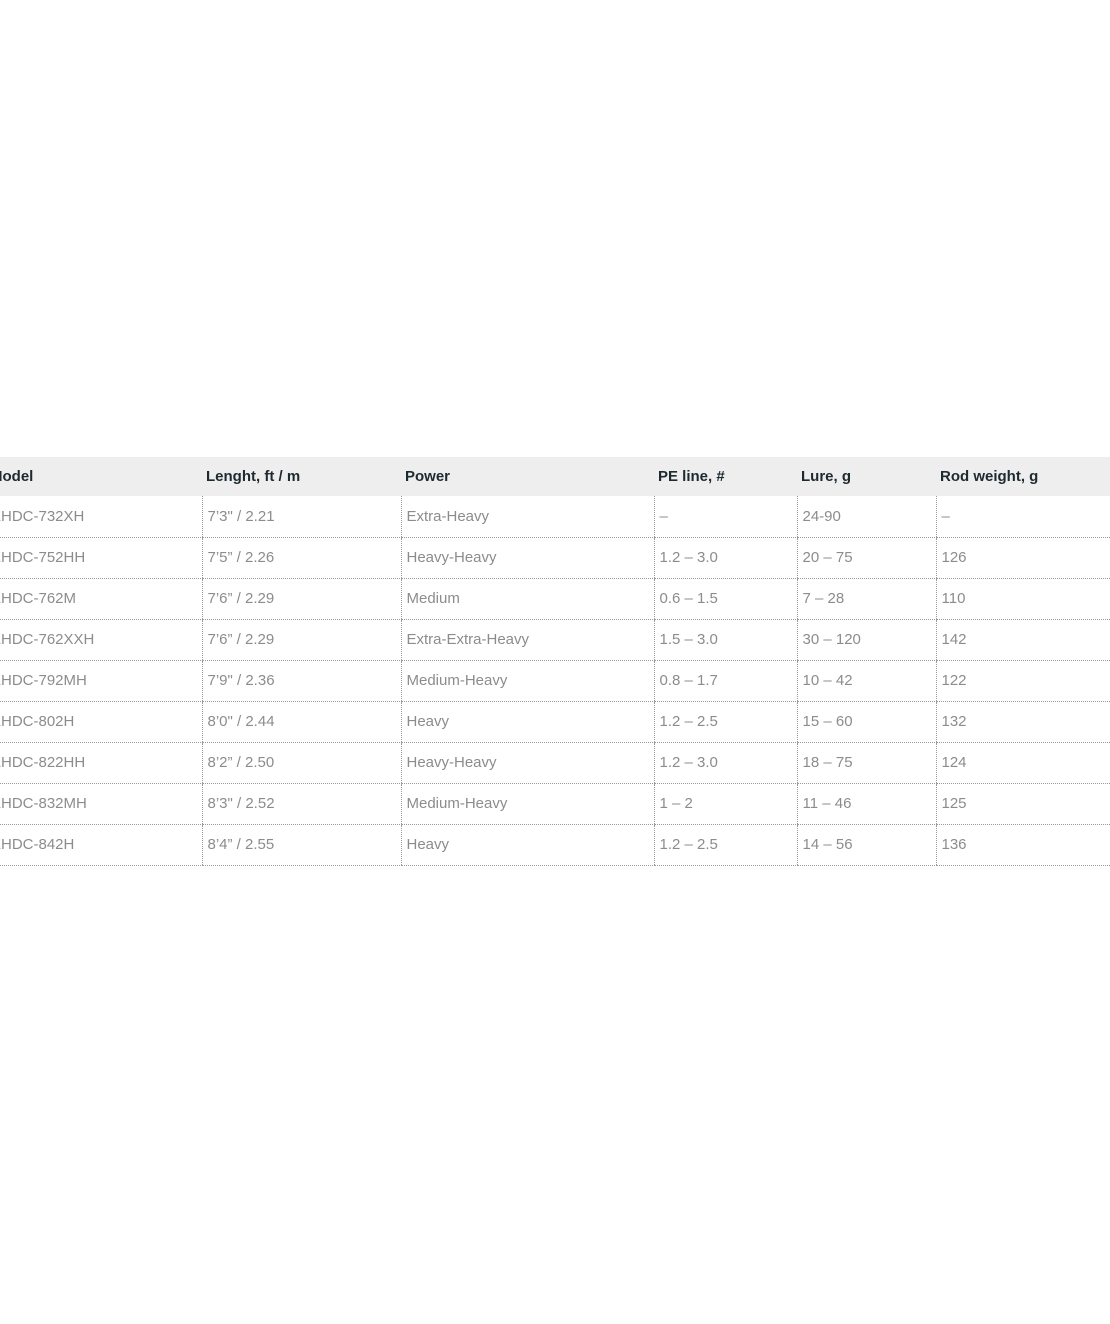 The width and height of the screenshot is (1110, 1324). I want to click on cell-length: 8’0" / 2.44, so click(301, 722).